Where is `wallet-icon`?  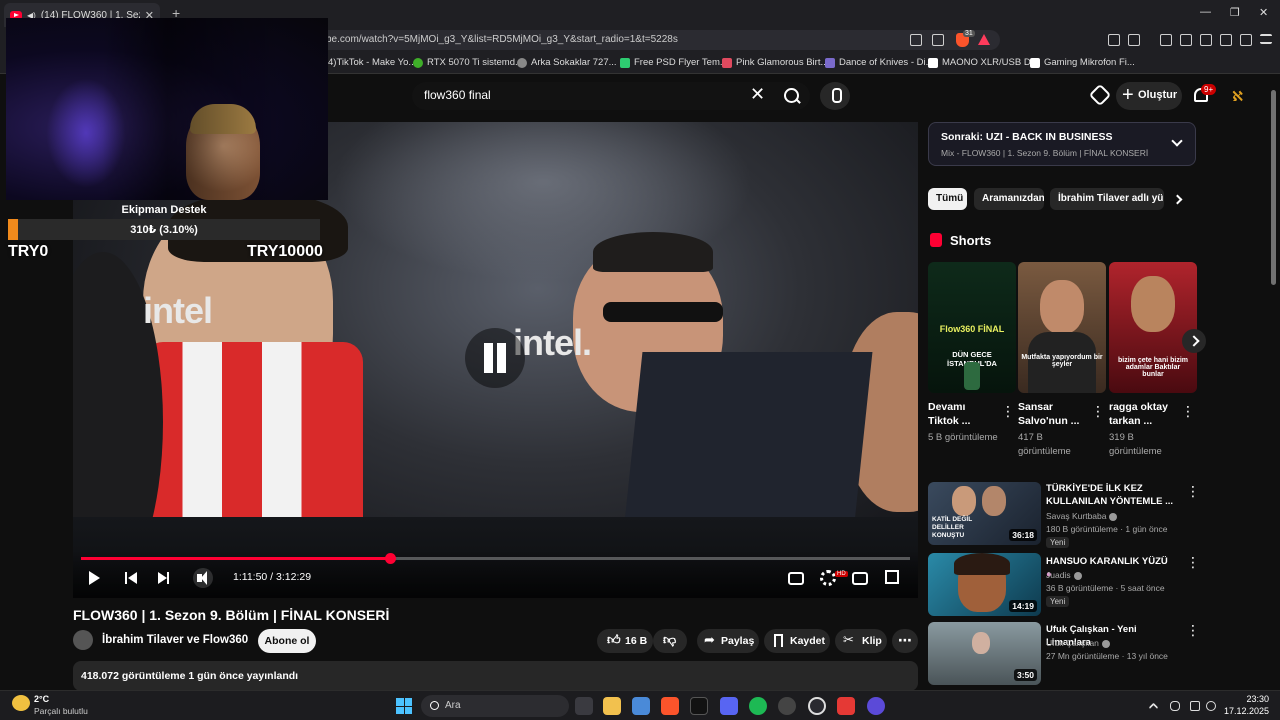 wallet-icon is located at coordinates (1206, 40).